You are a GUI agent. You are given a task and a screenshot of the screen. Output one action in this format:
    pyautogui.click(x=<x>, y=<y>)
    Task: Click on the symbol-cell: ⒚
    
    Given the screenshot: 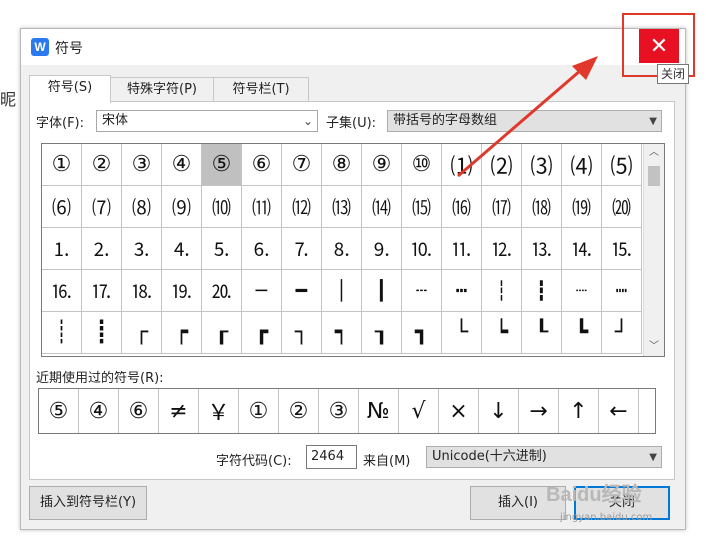 What is the action you would take?
    pyautogui.click(x=182, y=291)
    